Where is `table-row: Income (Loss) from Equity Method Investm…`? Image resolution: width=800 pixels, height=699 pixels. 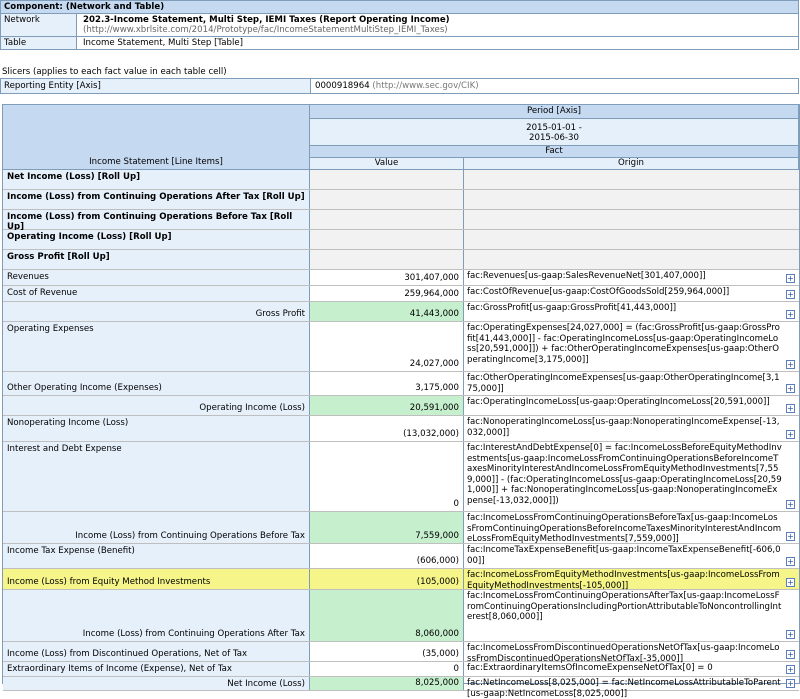 table-row: Income (Loss) from Equity Method Investm… is located at coordinates (401, 580).